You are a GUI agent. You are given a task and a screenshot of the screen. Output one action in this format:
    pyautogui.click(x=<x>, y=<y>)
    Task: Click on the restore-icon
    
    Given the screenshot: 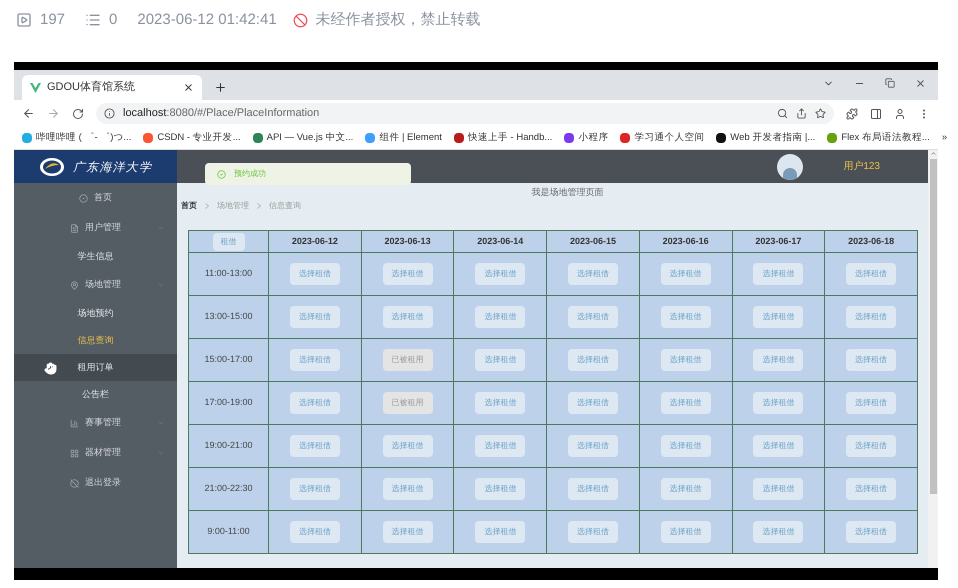 What is the action you would take?
    pyautogui.click(x=890, y=83)
    